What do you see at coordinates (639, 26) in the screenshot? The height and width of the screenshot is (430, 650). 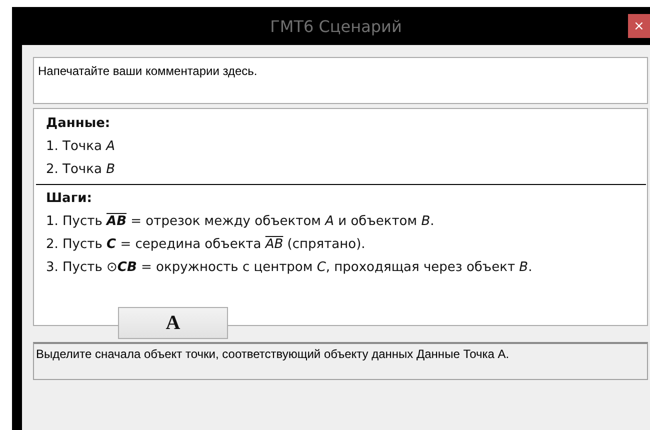 I see `close-button: ×` at bounding box center [639, 26].